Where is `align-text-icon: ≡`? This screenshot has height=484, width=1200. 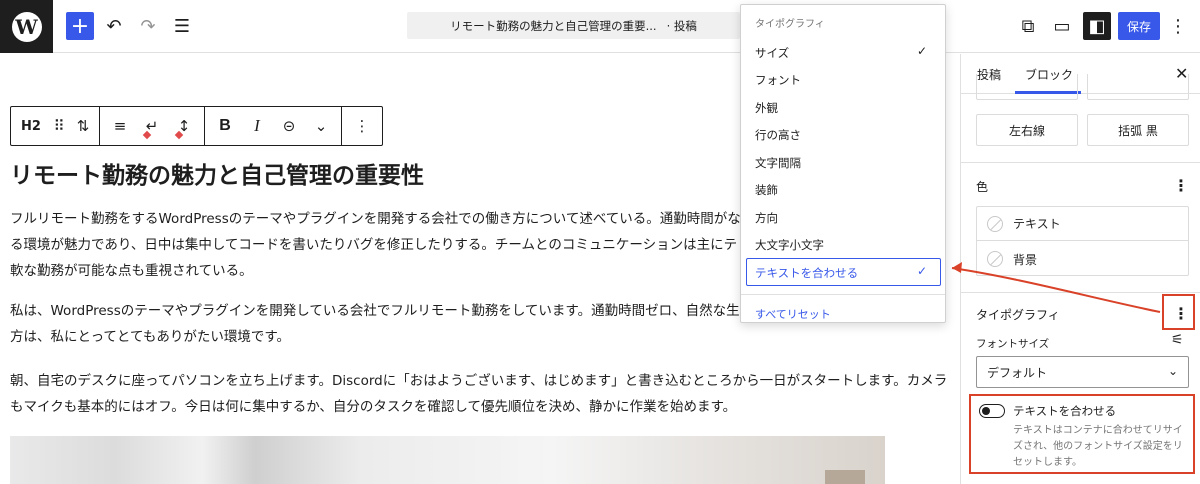 align-text-icon: ≡ is located at coordinates (120, 126).